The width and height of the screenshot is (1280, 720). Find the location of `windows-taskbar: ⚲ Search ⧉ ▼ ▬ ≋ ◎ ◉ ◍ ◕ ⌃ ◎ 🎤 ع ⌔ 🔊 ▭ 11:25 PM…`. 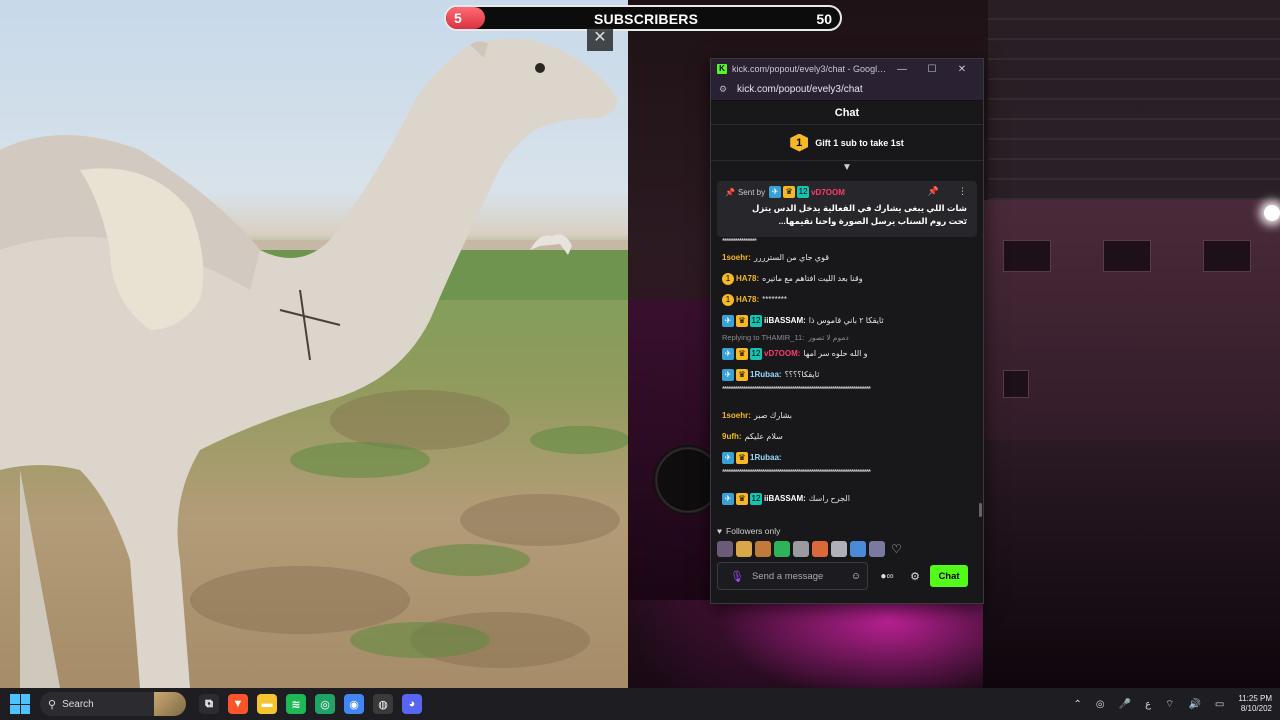

windows-taskbar: ⚲ Search ⧉ ▼ ▬ ≋ ◎ ◉ ◍ ◕ ⌃ ◎ 🎤 ع ⌔ 🔊 ▭ 11:25 PM… is located at coordinates (640, 704).